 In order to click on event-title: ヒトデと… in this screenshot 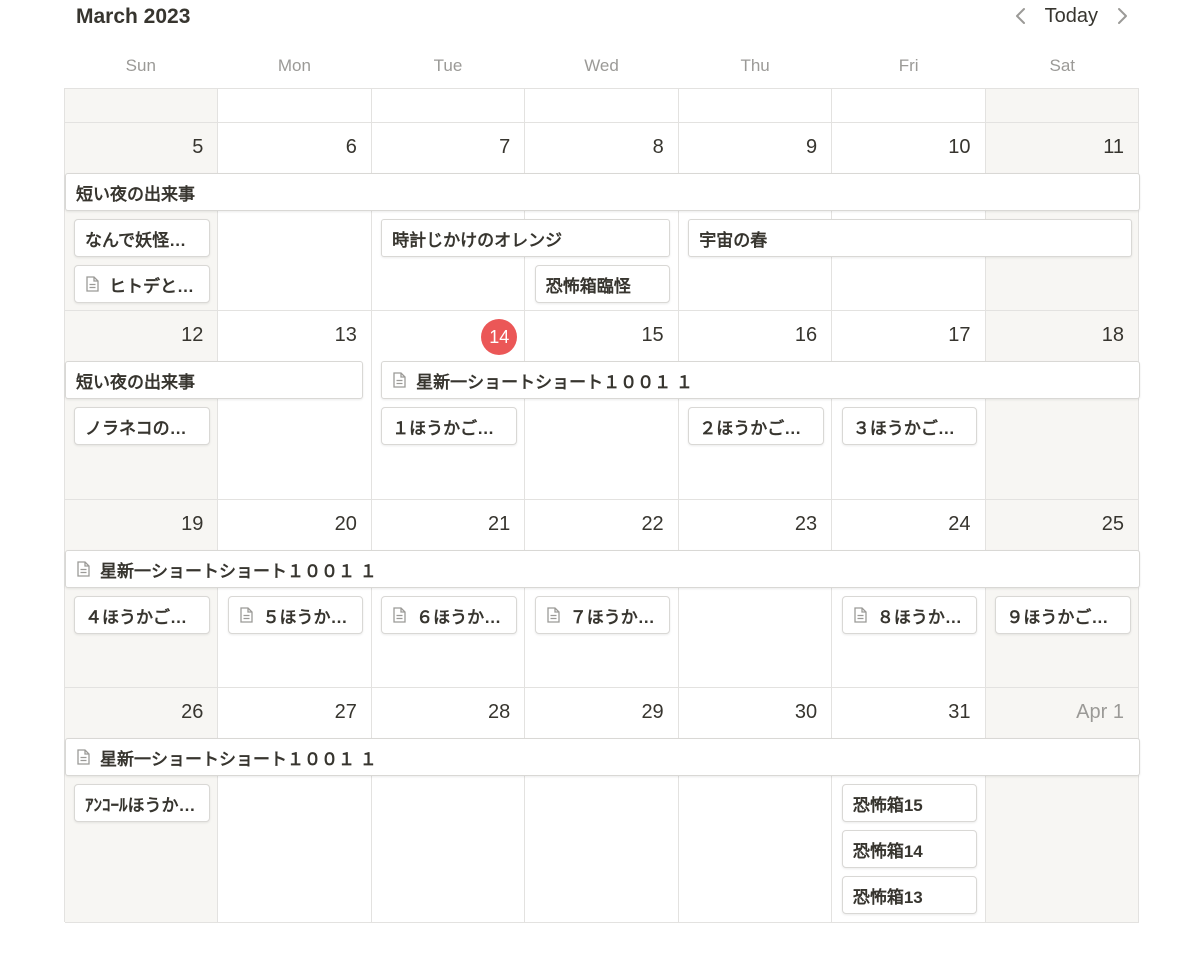, I will do `click(151, 286)`.